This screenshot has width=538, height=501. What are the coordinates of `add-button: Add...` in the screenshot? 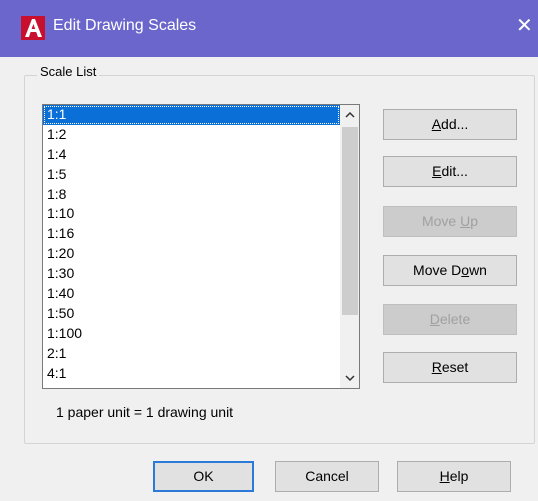 It's located at (450, 124).